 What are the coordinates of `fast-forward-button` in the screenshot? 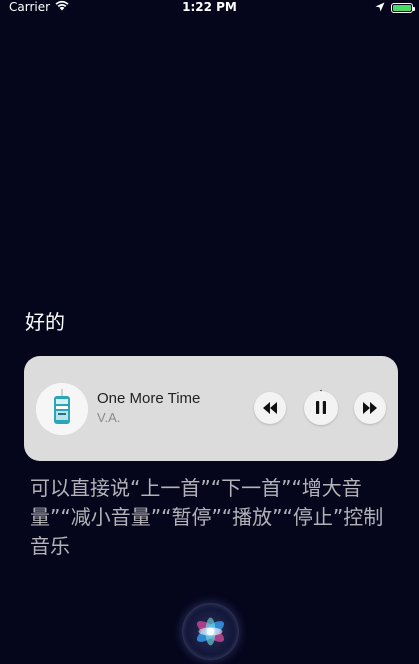 It's located at (370, 408).